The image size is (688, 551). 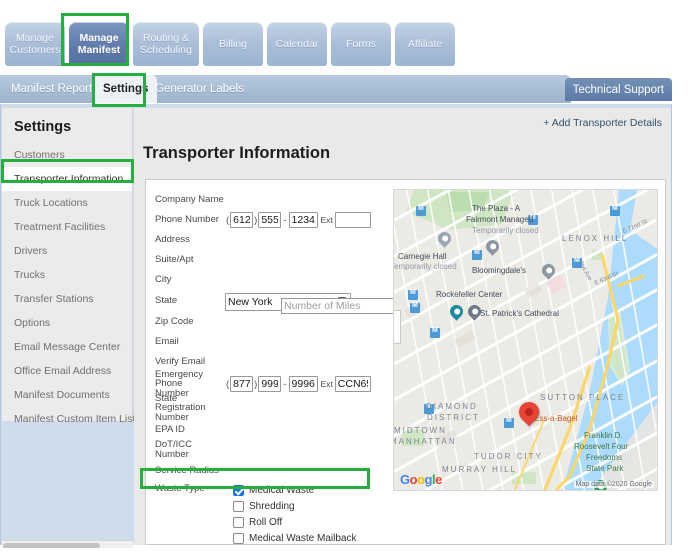 What do you see at coordinates (276, 325) in the screenshot?
I see `field-row-email: Email` at bounding box center [276, 325].